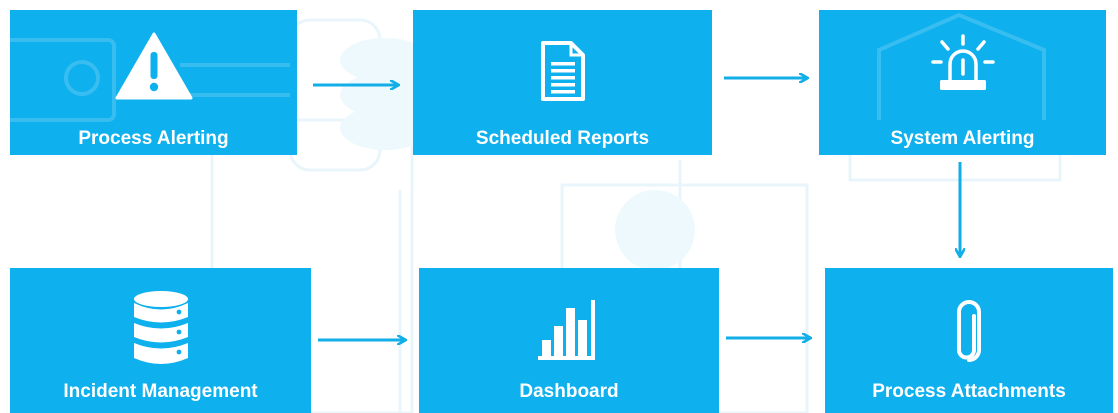 The width and height of the screenshot is (1118, 413). What do you see at coordinates (160, 327) in the screenshot?
I see `database-icon` at bounding box center [160, 327].